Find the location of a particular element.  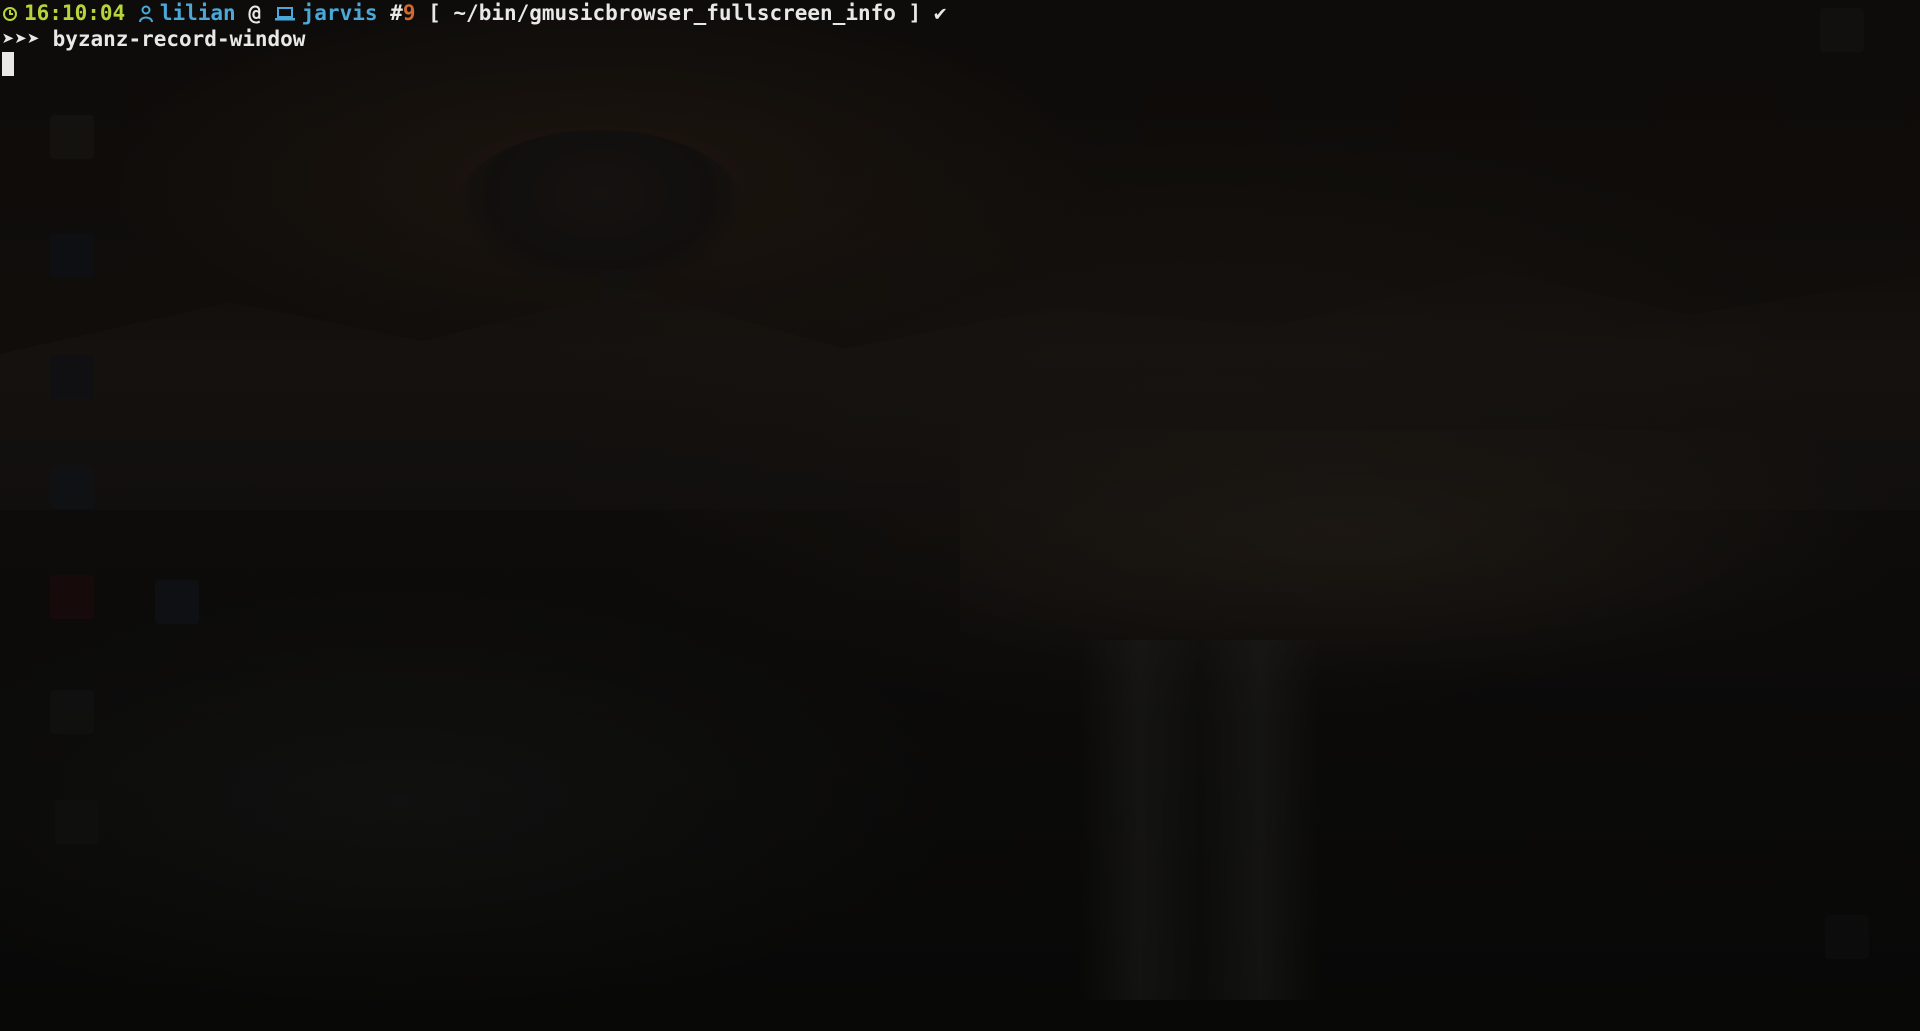

prompt-status-check: ✔ is located at coordinates (940, 13).